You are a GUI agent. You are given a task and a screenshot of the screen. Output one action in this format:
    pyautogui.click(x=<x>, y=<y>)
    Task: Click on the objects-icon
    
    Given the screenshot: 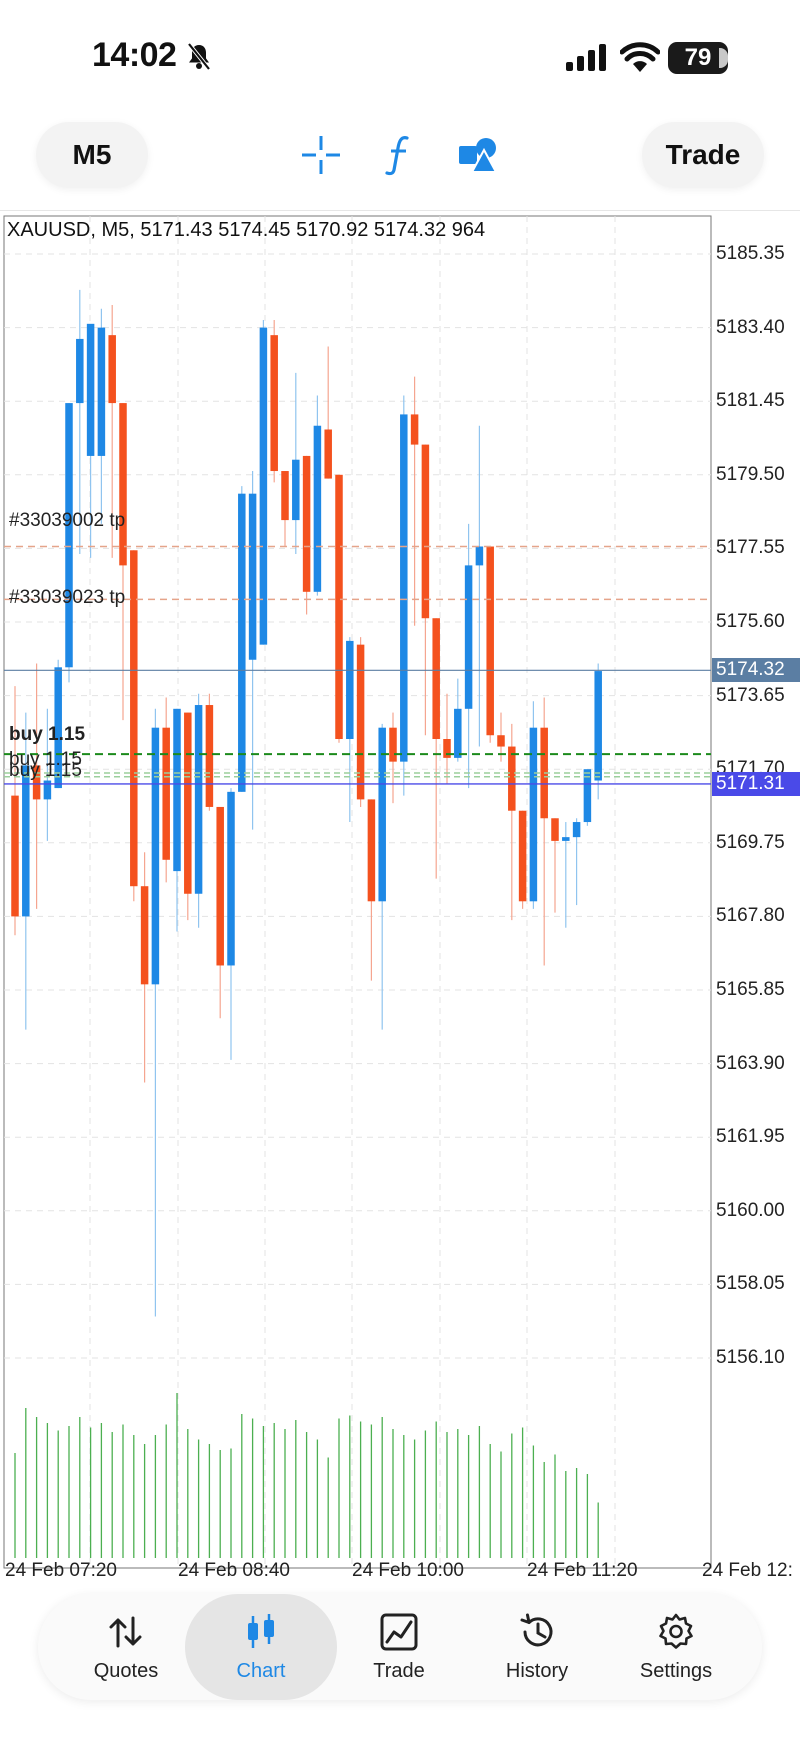 What is the action you would take?
    pyautogui.click(x=479, y=155)
    